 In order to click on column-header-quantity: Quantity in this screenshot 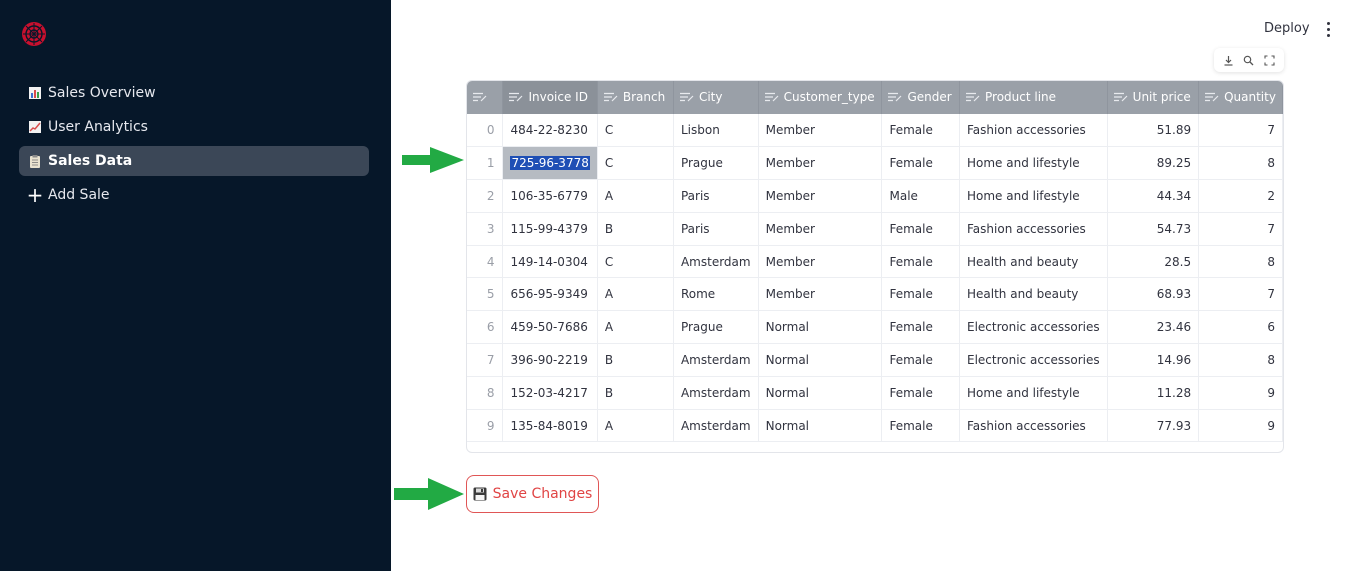, I will do `click(1240, 97)`.